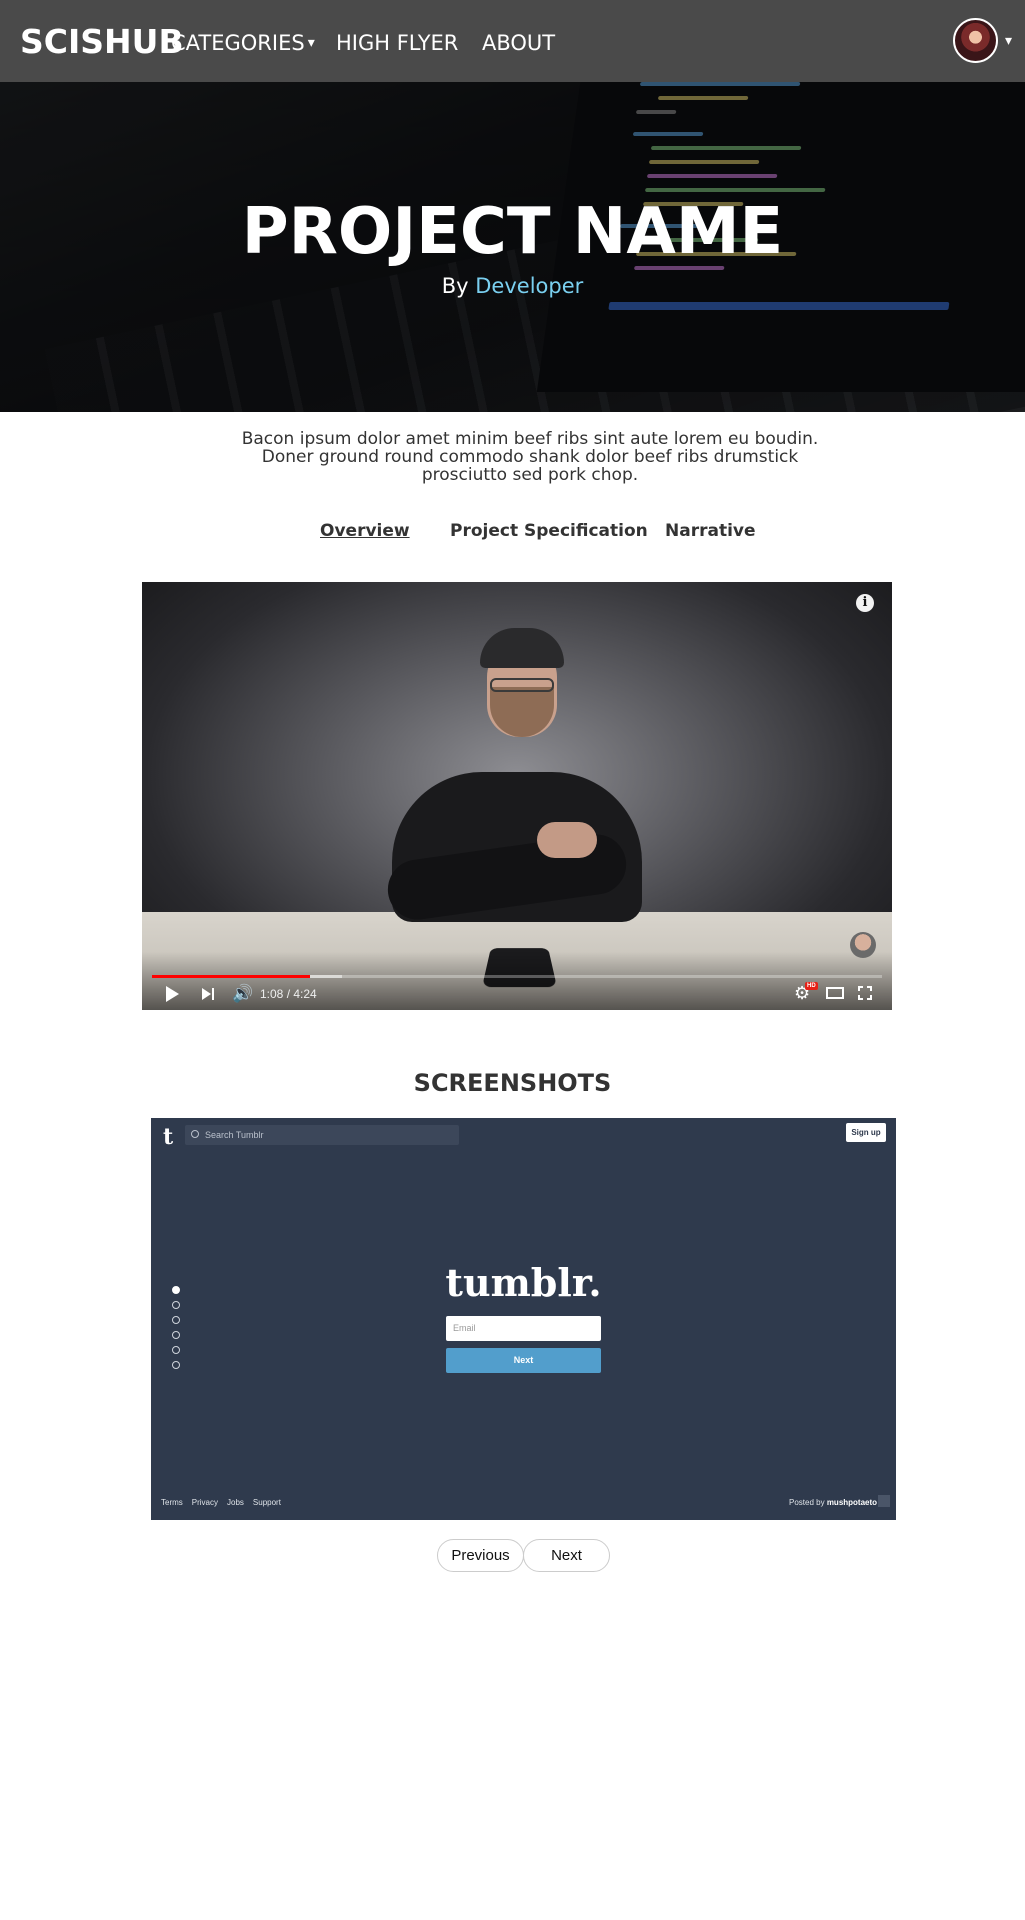  What do you see at coordinates (480, 1555) in the screenshot?
I see `previous-button: Previous` at bounding box center [480, 1555].